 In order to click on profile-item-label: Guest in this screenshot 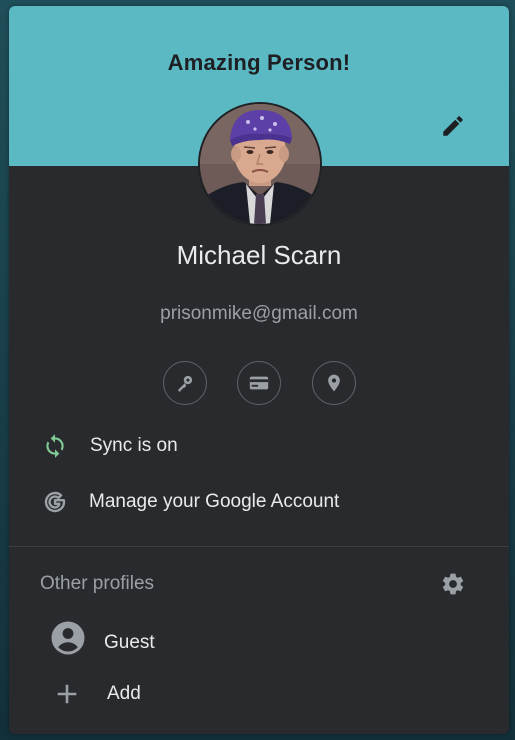, I will do `click(129, 642)`.